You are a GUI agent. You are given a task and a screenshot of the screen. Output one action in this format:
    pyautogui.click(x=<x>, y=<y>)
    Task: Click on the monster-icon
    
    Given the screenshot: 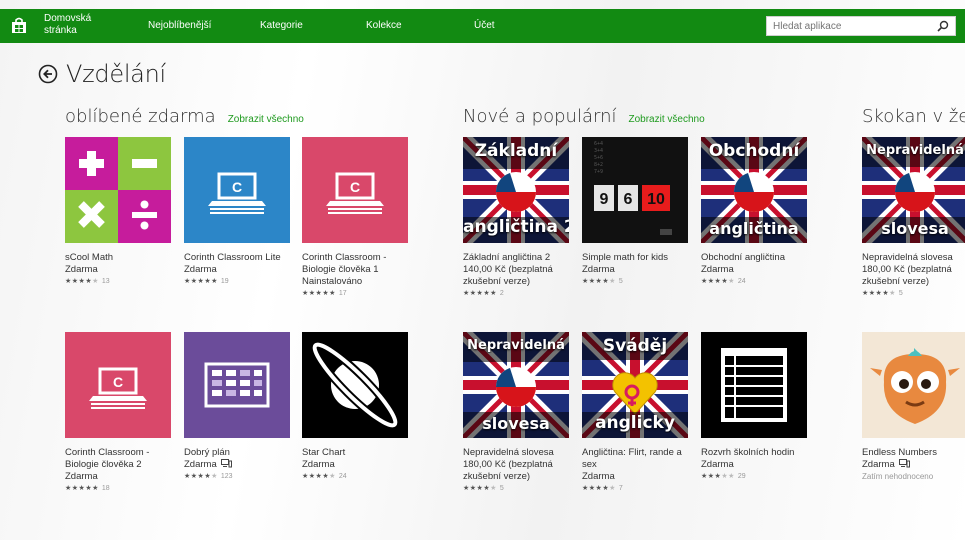 What is the action you would take?
    pyautogui.click(x=913, y=385)
    